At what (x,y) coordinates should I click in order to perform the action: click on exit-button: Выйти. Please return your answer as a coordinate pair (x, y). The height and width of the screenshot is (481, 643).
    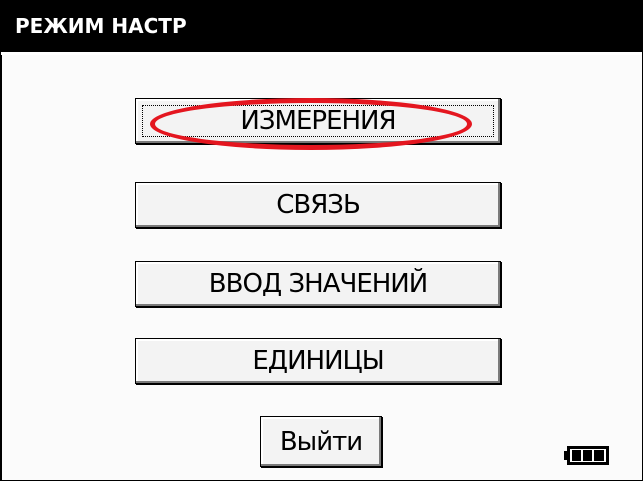
    Looking at the image, I should click on (321, 441).